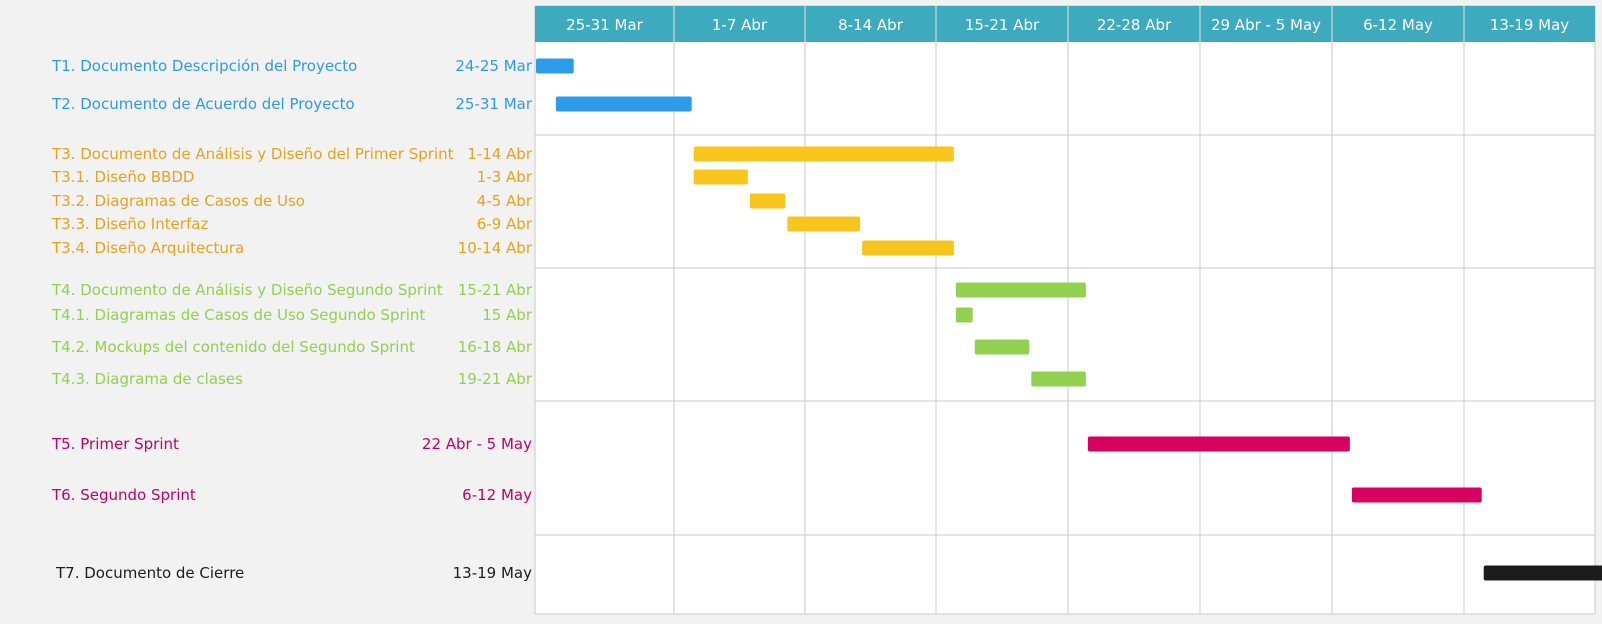 The width and height of the screenshot is (1602, 624). I want to click on task-dates: 22 Abr - 5 May, so click(477, 444).